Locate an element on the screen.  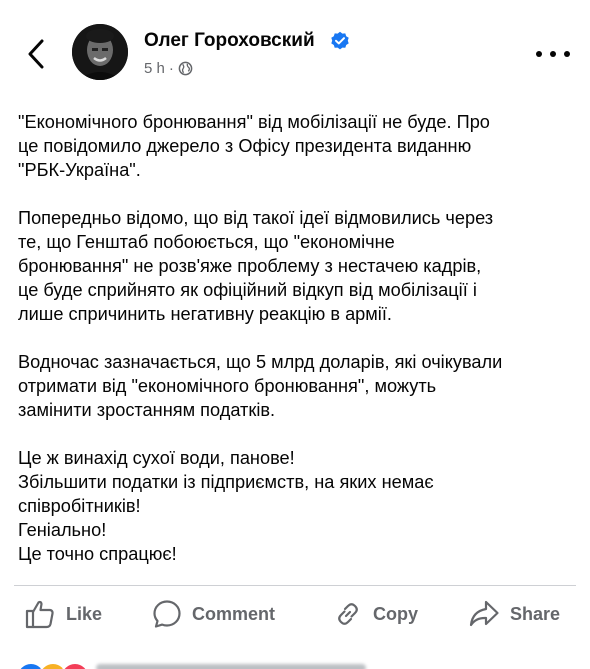
more-horizontal-icon is located at coordinates (539, 54).